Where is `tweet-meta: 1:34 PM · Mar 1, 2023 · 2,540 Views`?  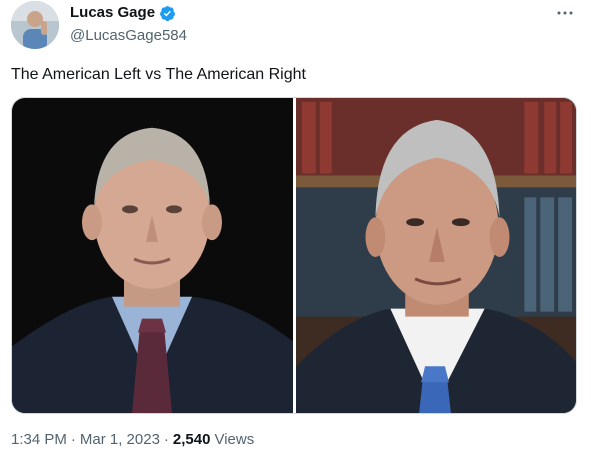 tweet-meta: 1:34 PM · Mar 1, 2023 · 2,540 Views is located at coordinates (132, 440).